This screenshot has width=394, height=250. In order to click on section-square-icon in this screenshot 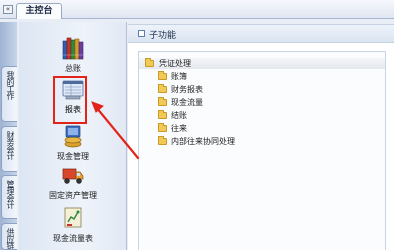, I will do `click(141, 33)`.